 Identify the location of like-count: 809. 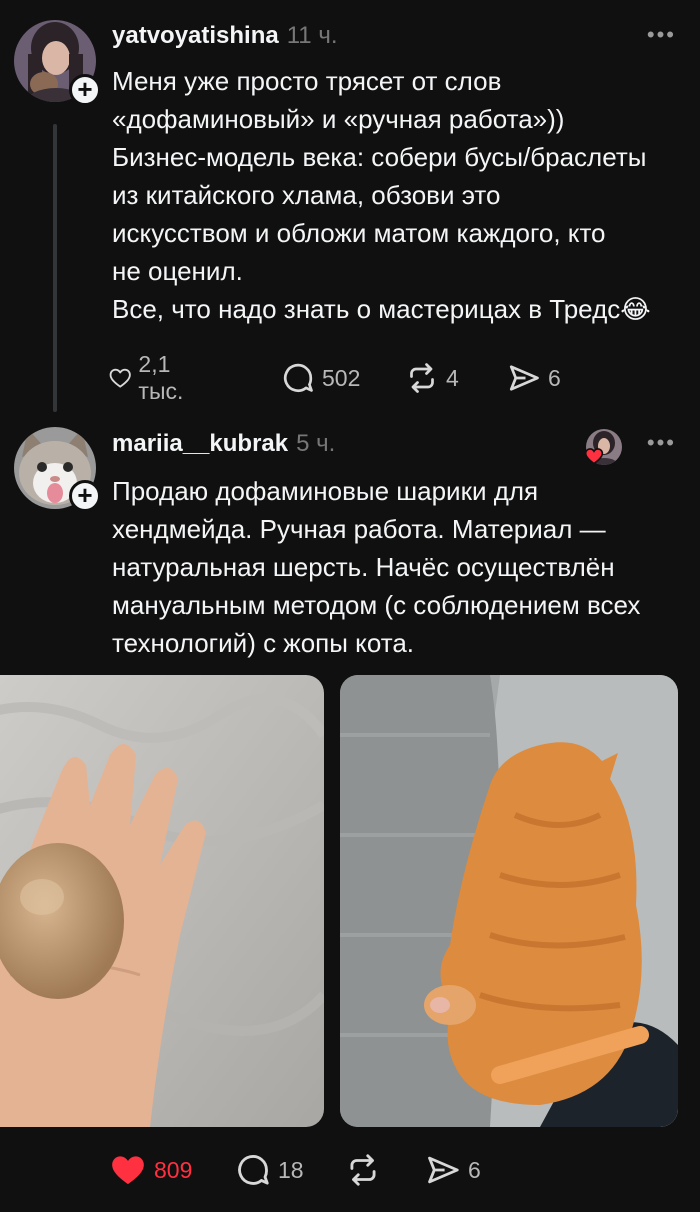
(173, 1169).